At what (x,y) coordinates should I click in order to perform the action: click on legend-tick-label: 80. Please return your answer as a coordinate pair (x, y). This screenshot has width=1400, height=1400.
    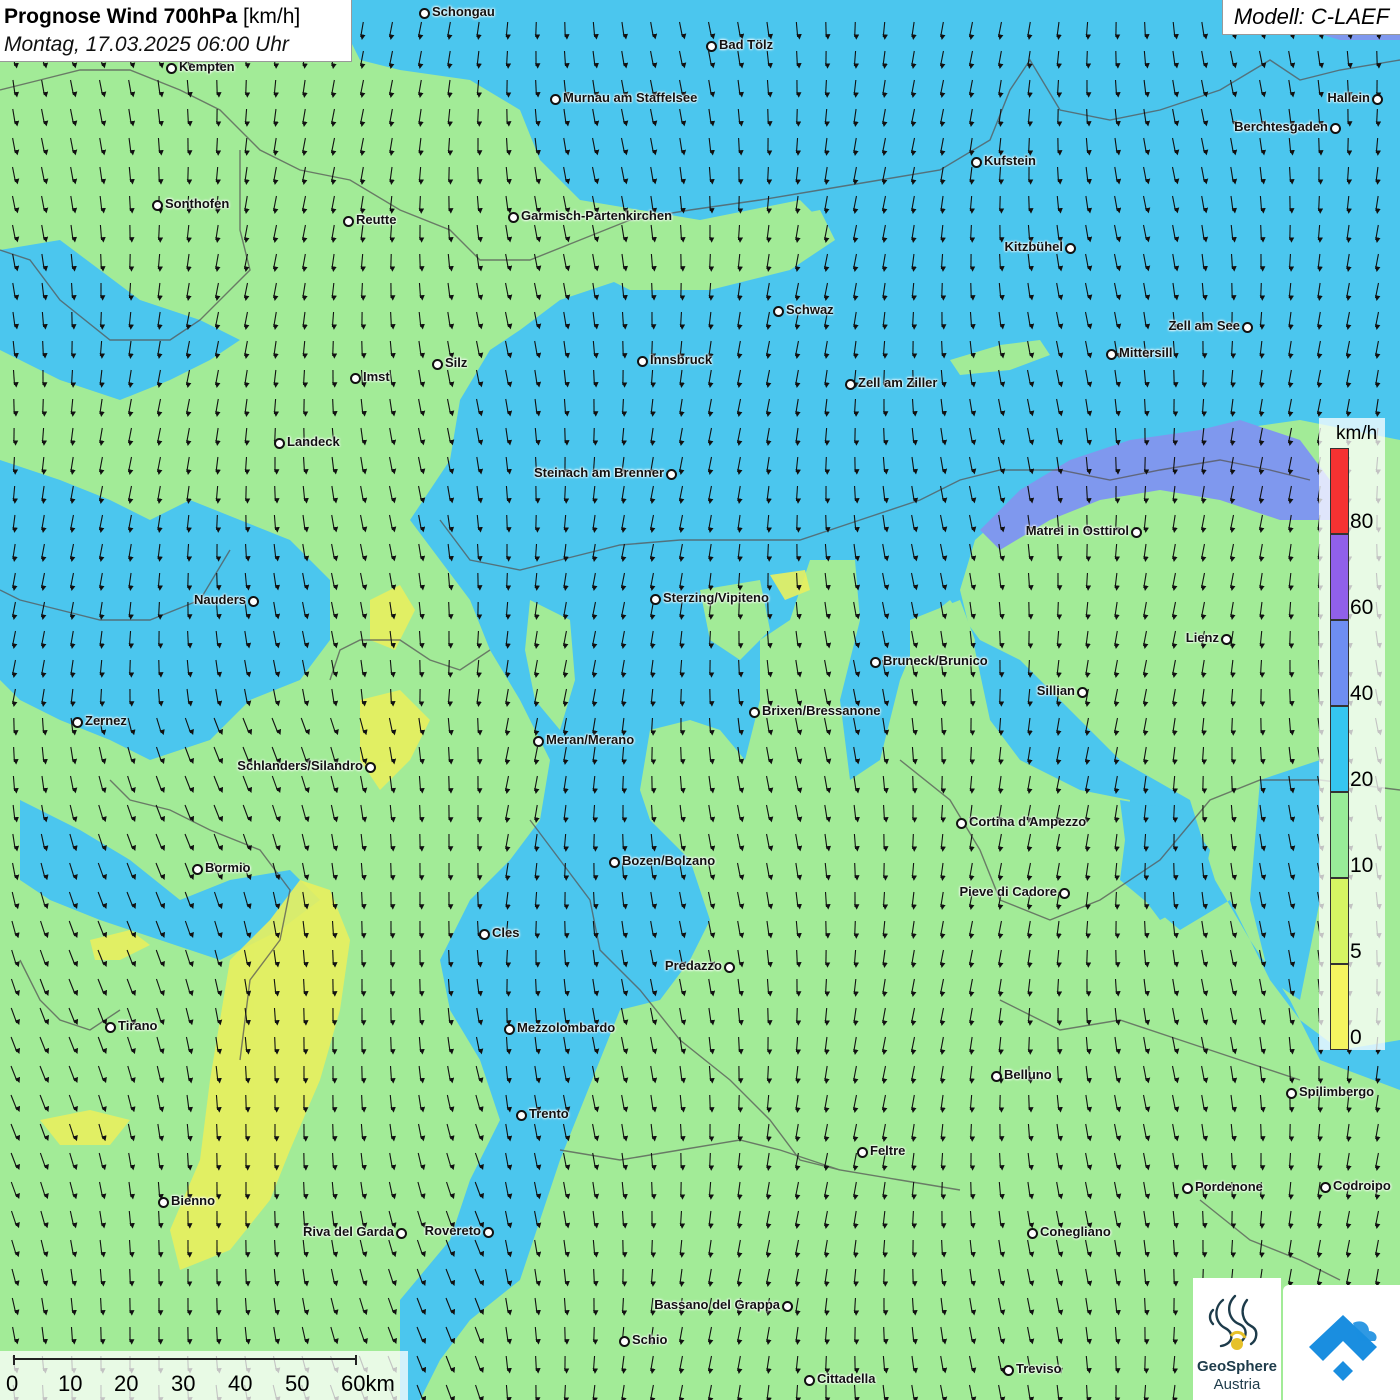
    Looking at the image, I should click on (1362, 521).